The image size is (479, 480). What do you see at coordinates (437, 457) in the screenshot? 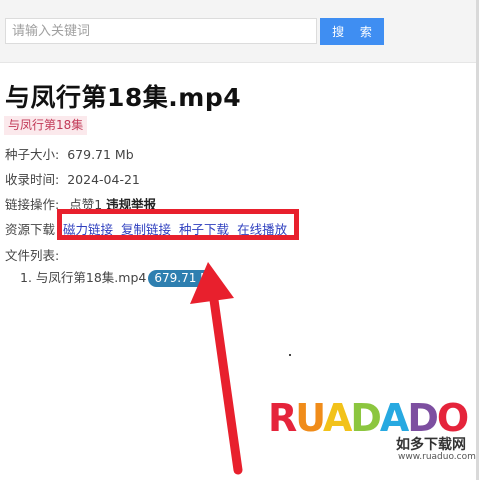
I see `watermark-url: www.ruaduo.com` at bounding box center [437, 457].